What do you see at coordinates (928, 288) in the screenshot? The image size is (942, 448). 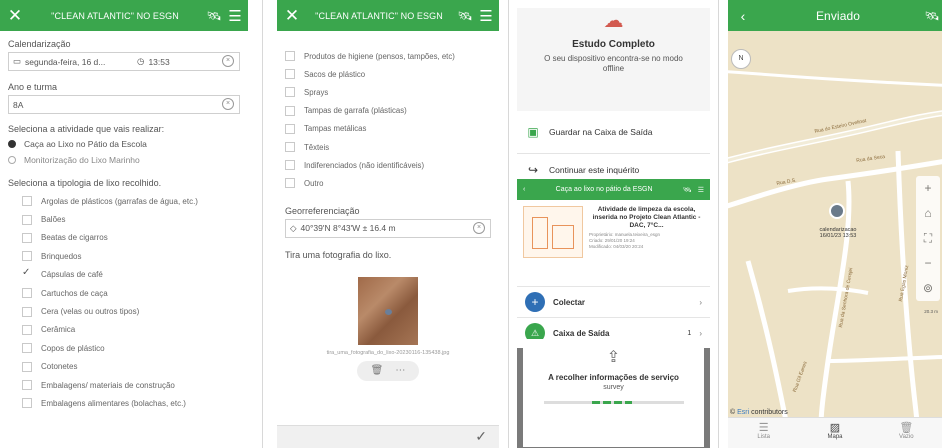 I see `gps-icon: ⊚` at bounding box center [928, 288].